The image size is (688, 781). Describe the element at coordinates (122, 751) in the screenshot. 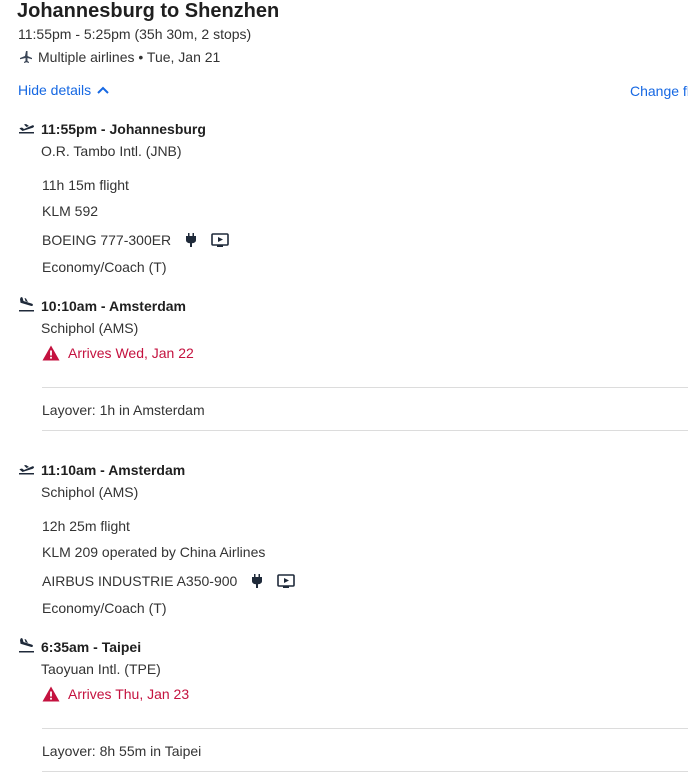

I see `layover-2: Layover: 8h 55m in Taipei` at that location.